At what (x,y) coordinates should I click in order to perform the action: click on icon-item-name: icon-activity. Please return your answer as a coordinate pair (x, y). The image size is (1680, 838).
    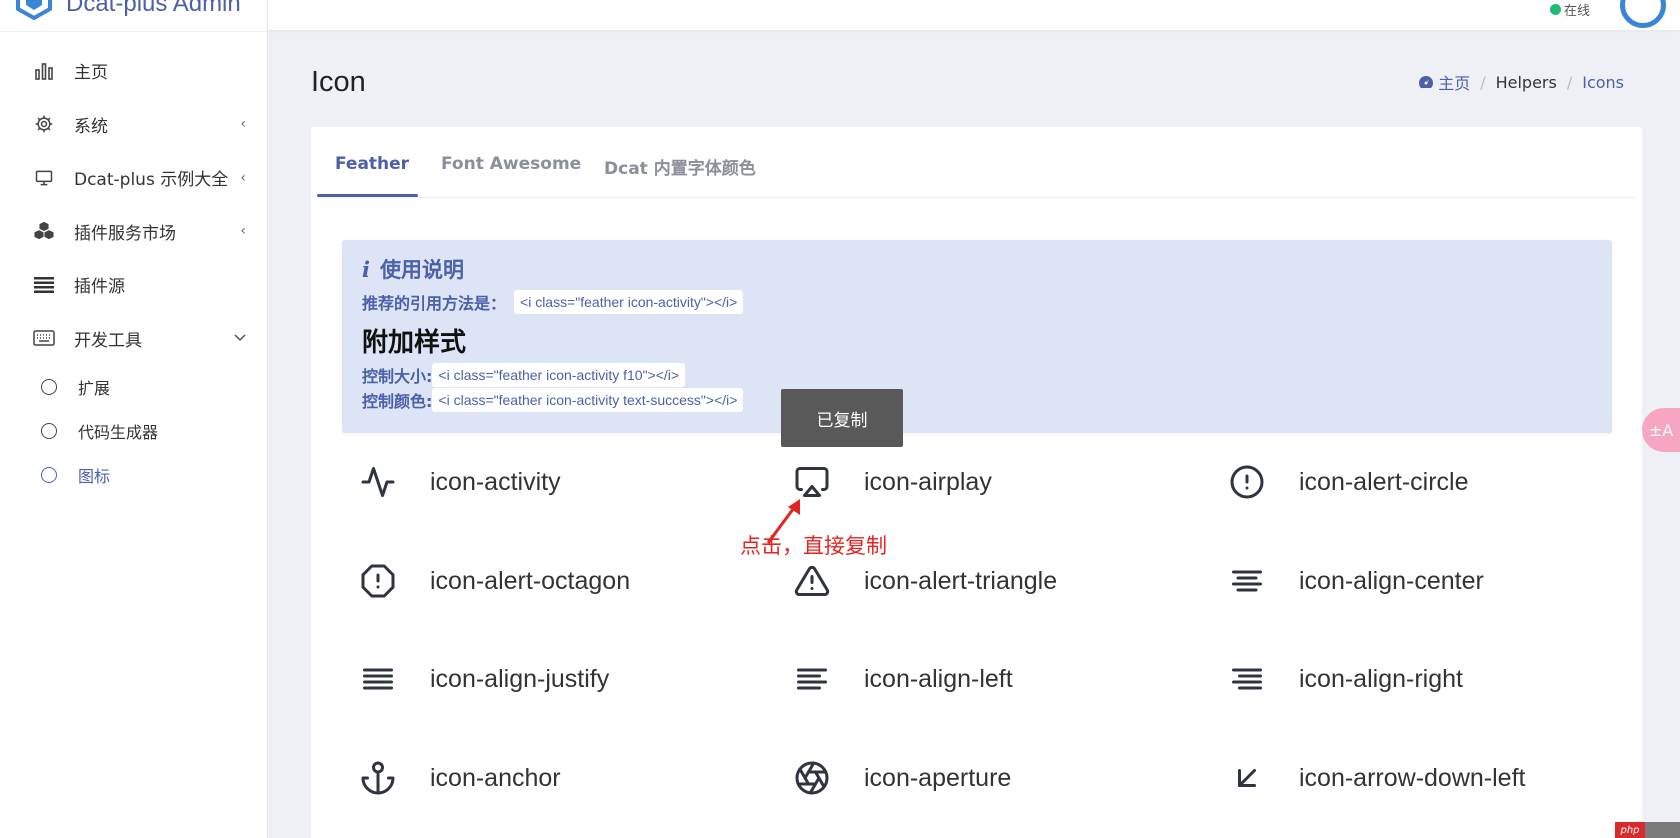
    Looking at the image, I should click on (495, 481).